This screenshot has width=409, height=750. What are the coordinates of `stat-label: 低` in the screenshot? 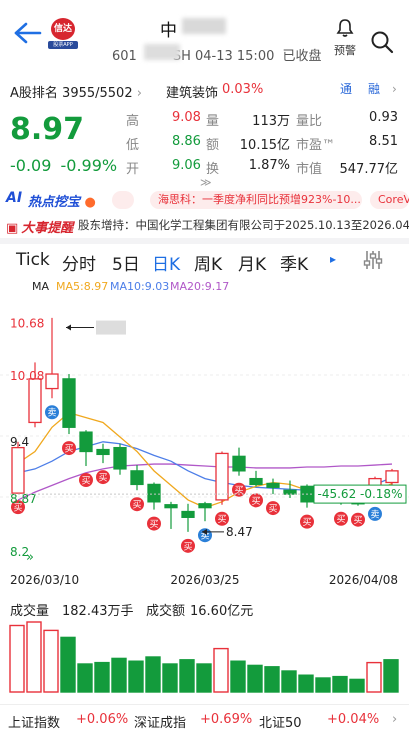 It's located at (133, 145).